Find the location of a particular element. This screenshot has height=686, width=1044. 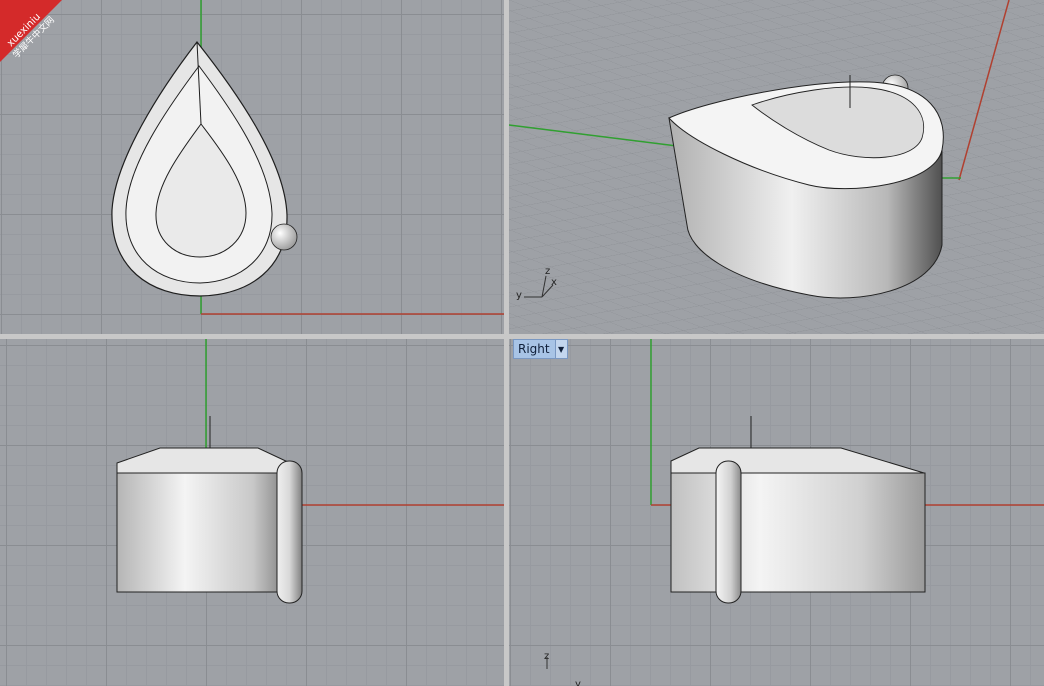

viewport-label-text: Right is located at coordinates (534, 349).